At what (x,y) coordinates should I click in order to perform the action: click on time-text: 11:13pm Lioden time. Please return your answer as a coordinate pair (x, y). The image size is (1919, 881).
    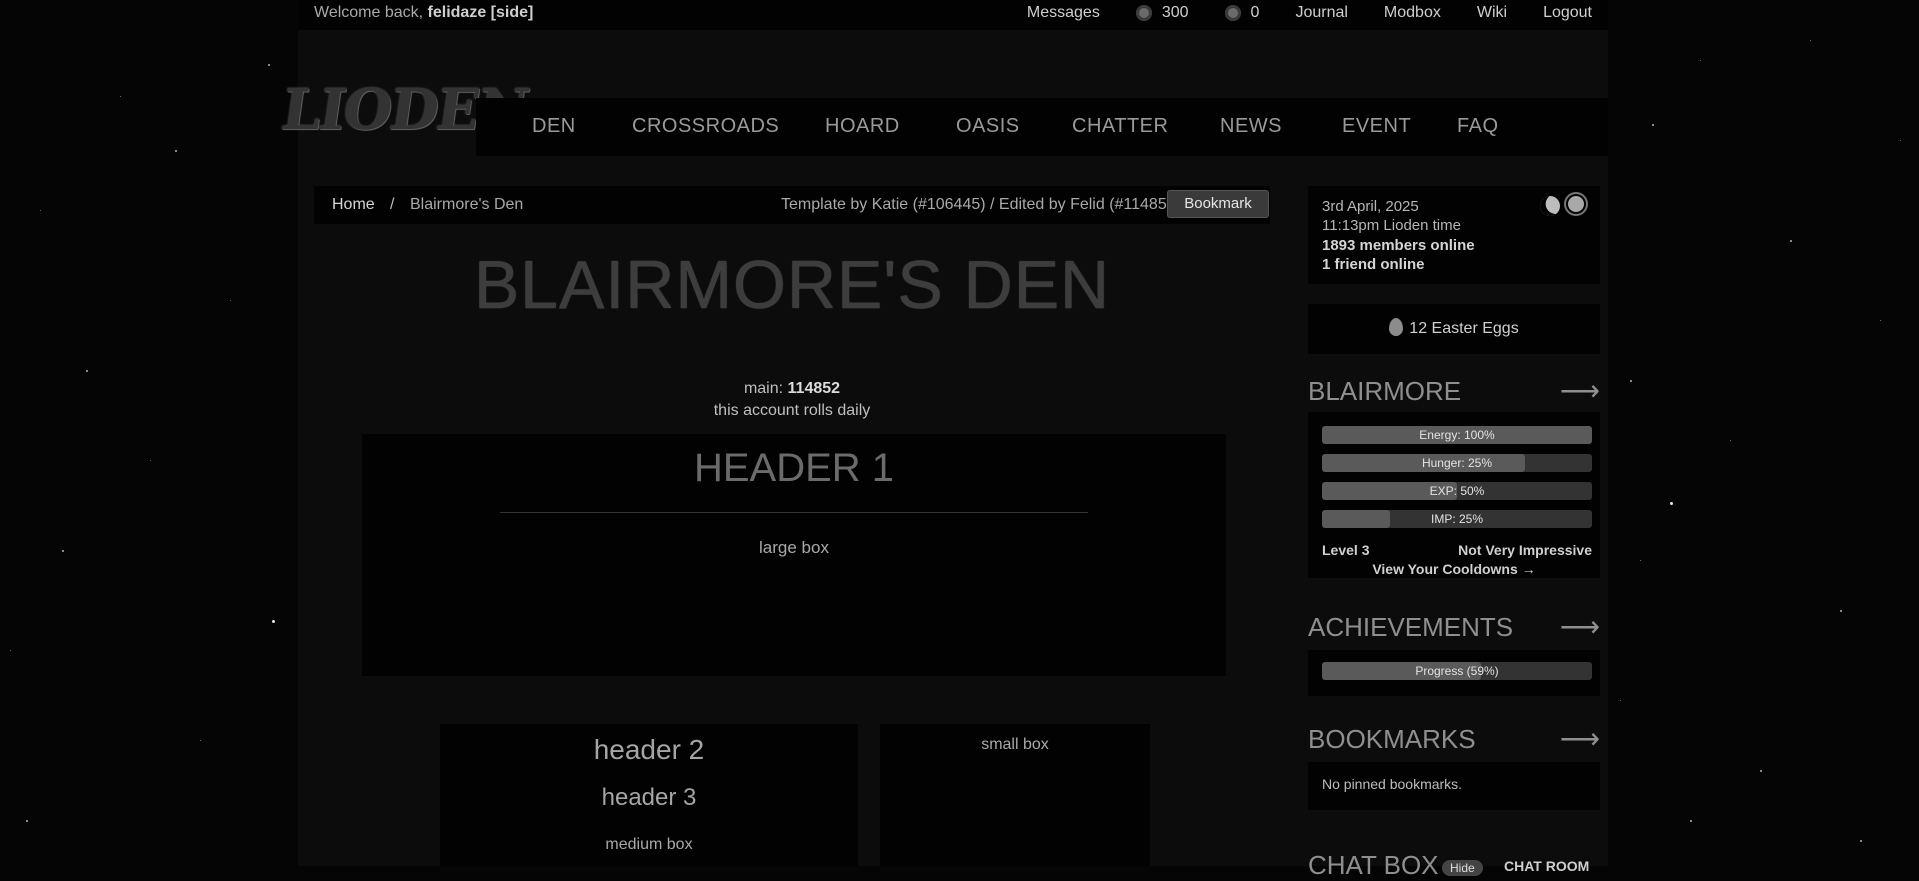
    Looking at the image, I should click on (1391, 225).